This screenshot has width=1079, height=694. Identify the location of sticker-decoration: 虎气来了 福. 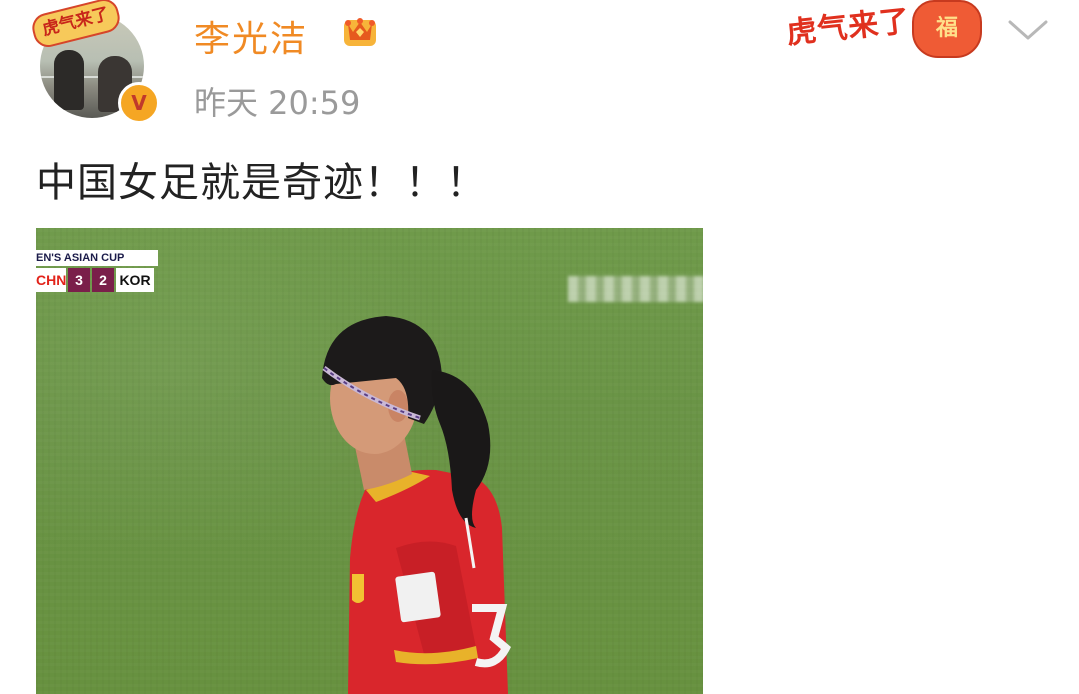
(883, 29).